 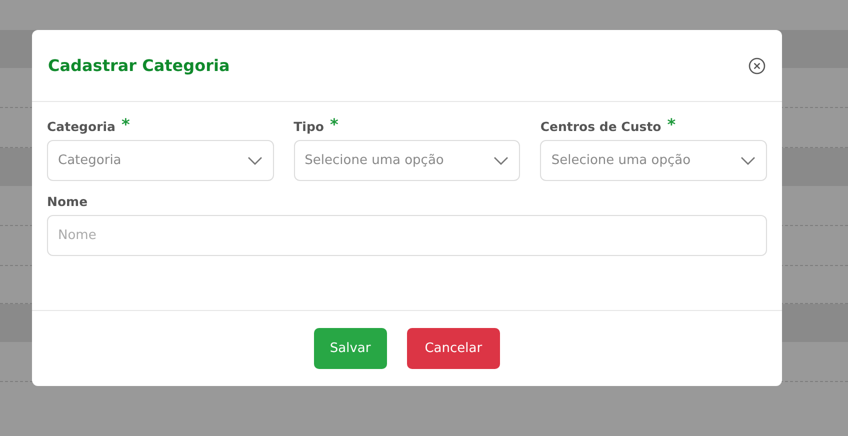 What do you see at coordinates (81, 127) in the screenshot?
I see `field-label: Categoria` at bounding box center [81, 127].